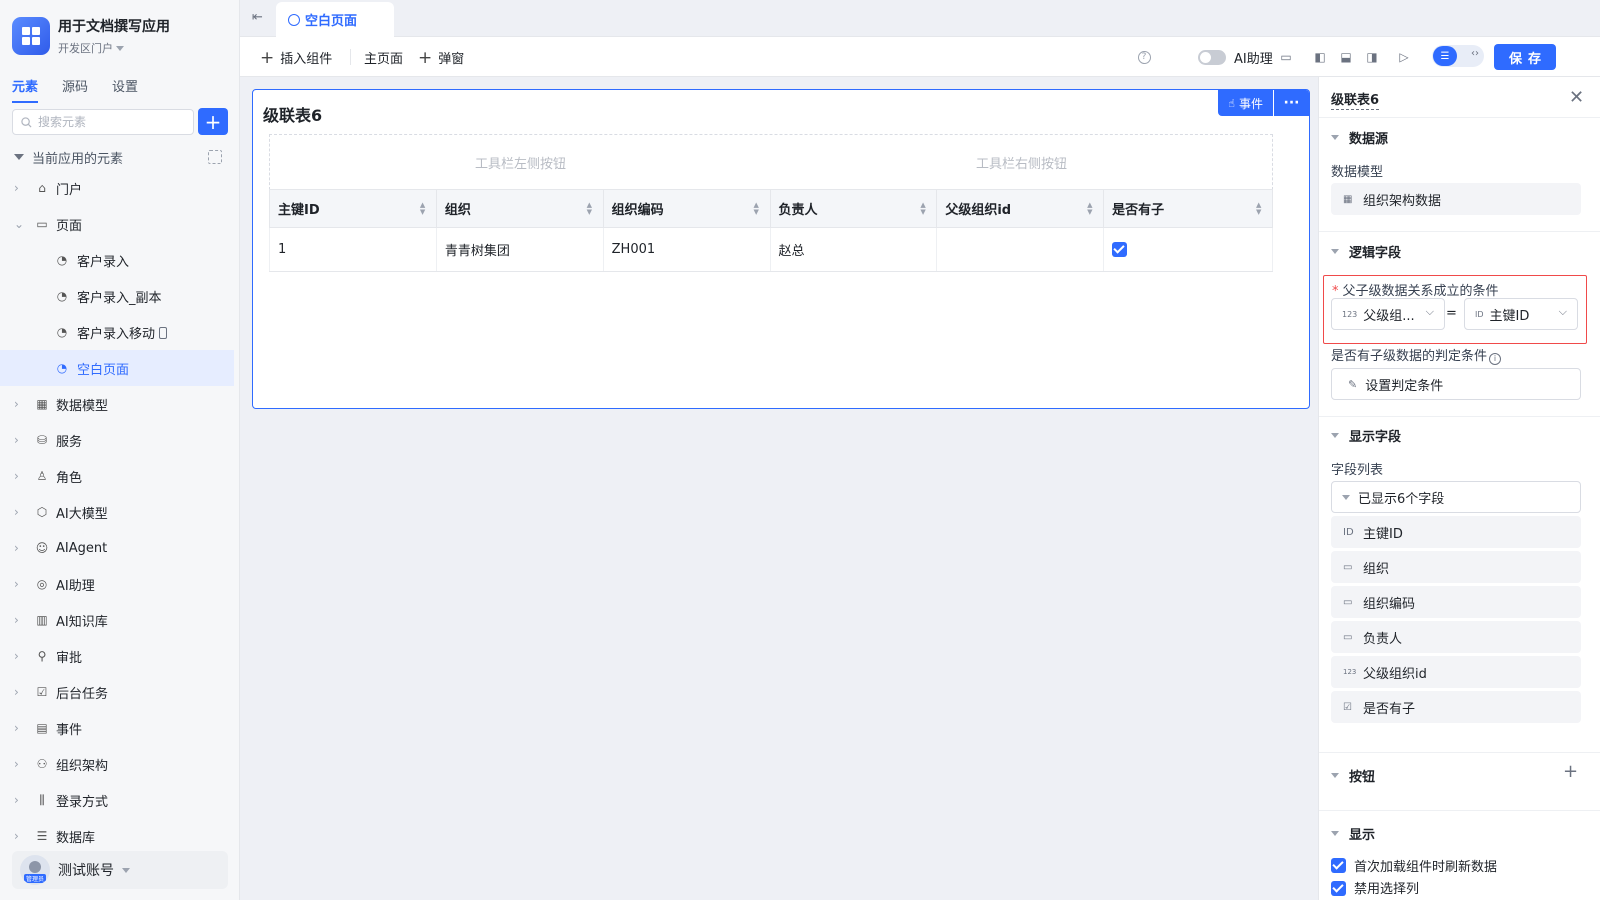 This screenshot has width=1600, height=900. Describe the element at coordinates (1525, 57) in the screenshot. I see `save-button: 保存` at that location.